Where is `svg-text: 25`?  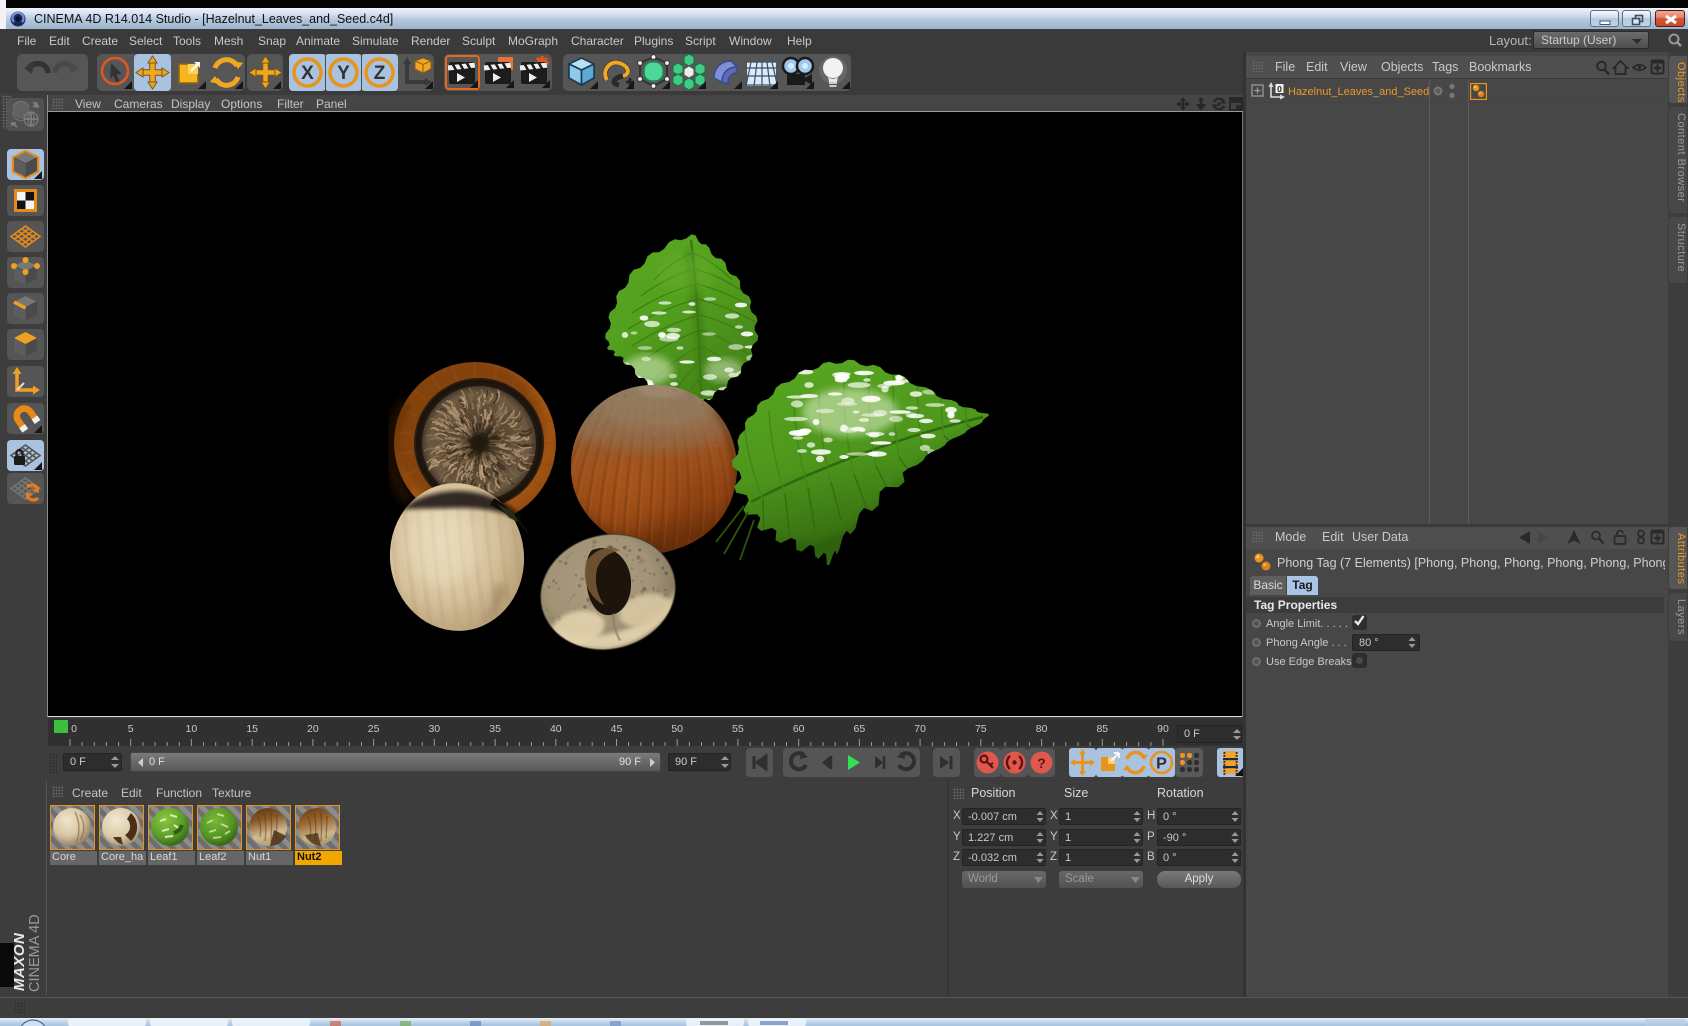 svg-text: 25 is located at coordinates (374, 729).